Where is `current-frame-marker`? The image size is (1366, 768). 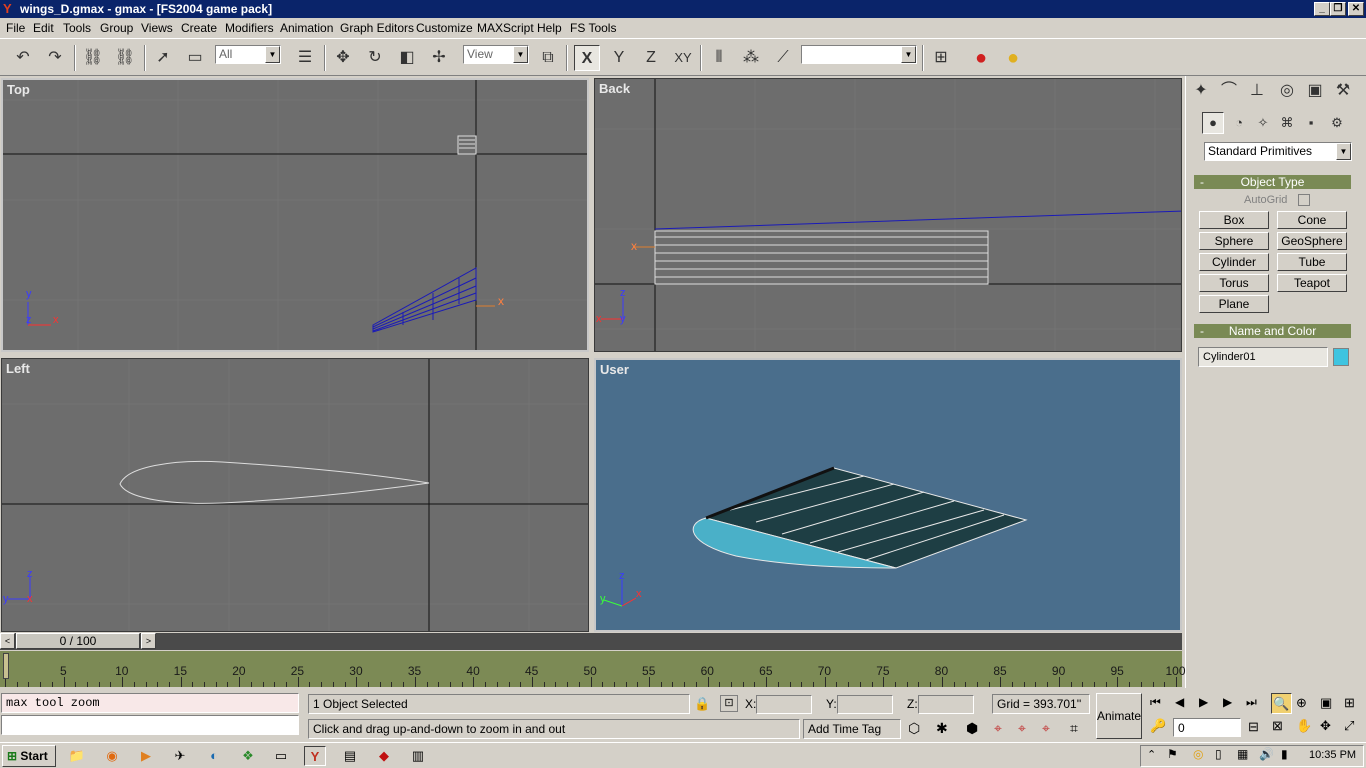
current-frame-marker is located at coordinates (6, 666).